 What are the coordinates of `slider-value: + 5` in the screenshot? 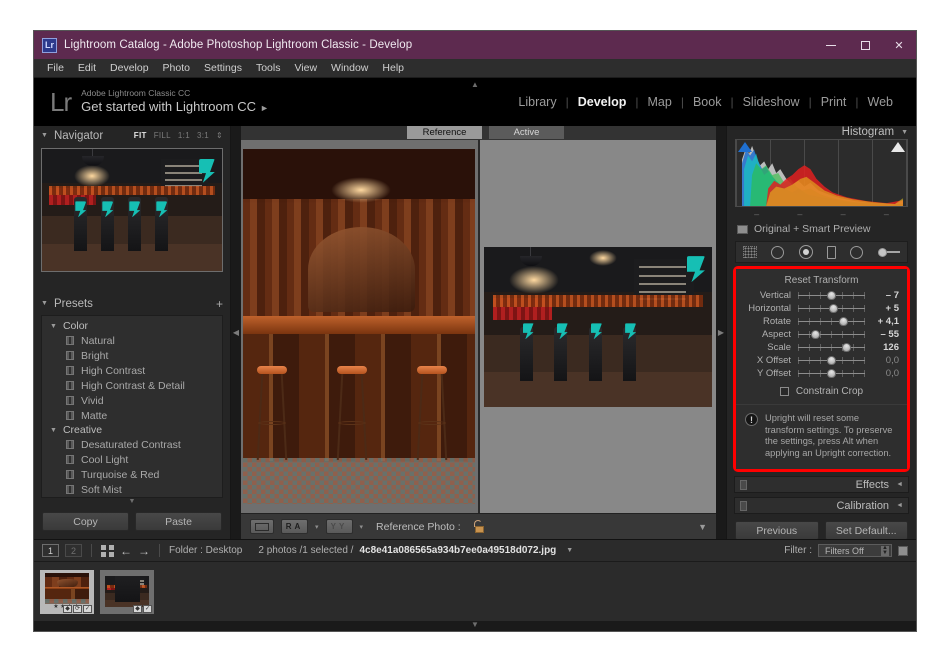 It's located at (882, 308).